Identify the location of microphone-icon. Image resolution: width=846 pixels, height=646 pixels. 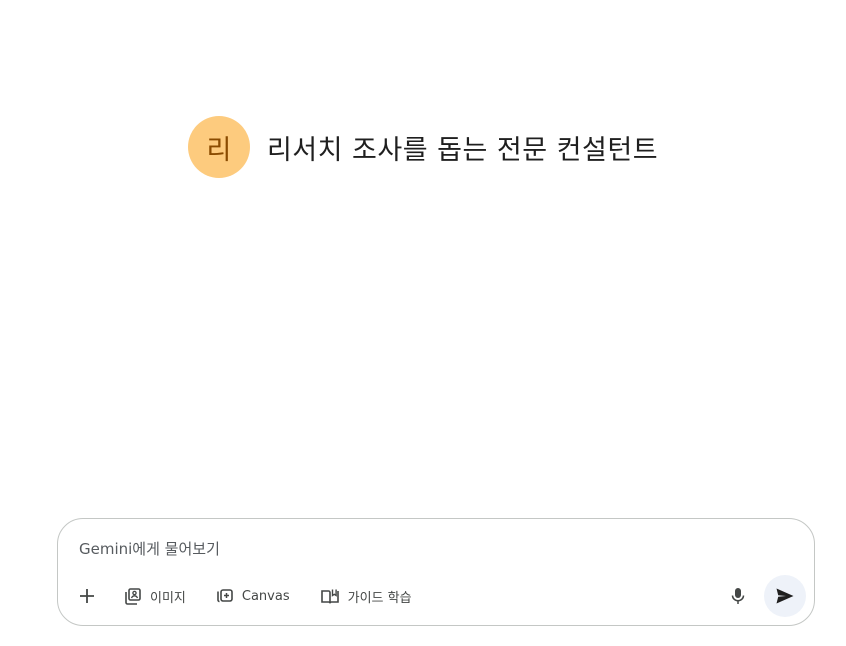
(738, 596).